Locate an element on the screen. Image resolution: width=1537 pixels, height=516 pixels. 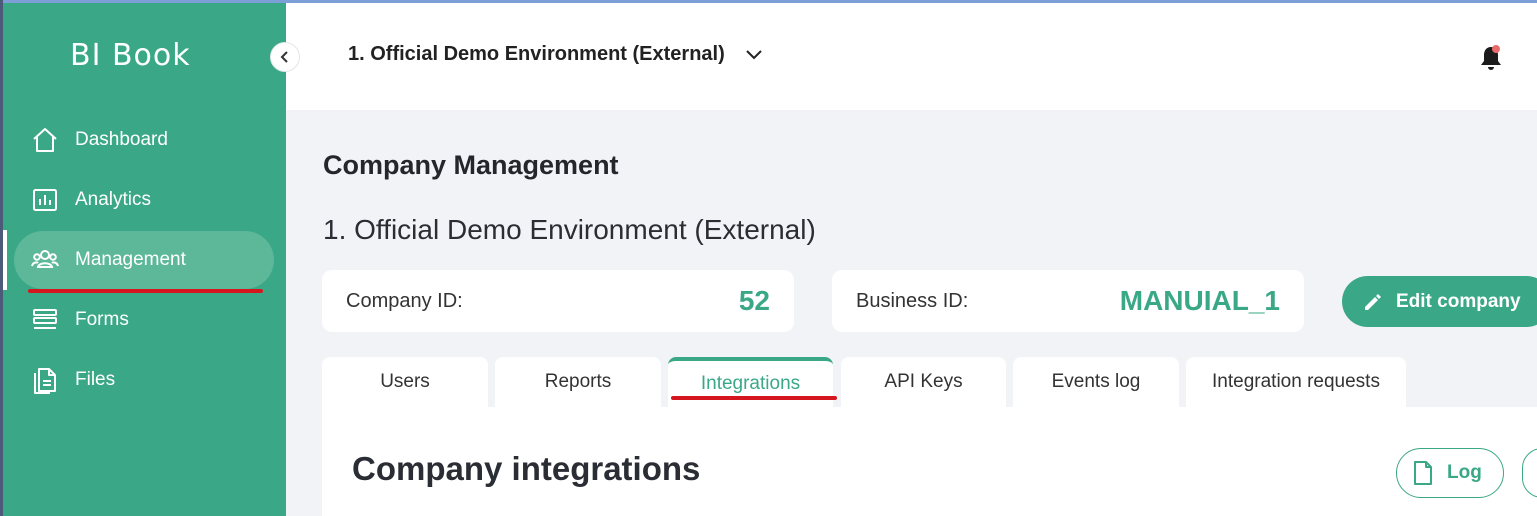
tab-label: Integration requests is located at coordinates (1296, 381).